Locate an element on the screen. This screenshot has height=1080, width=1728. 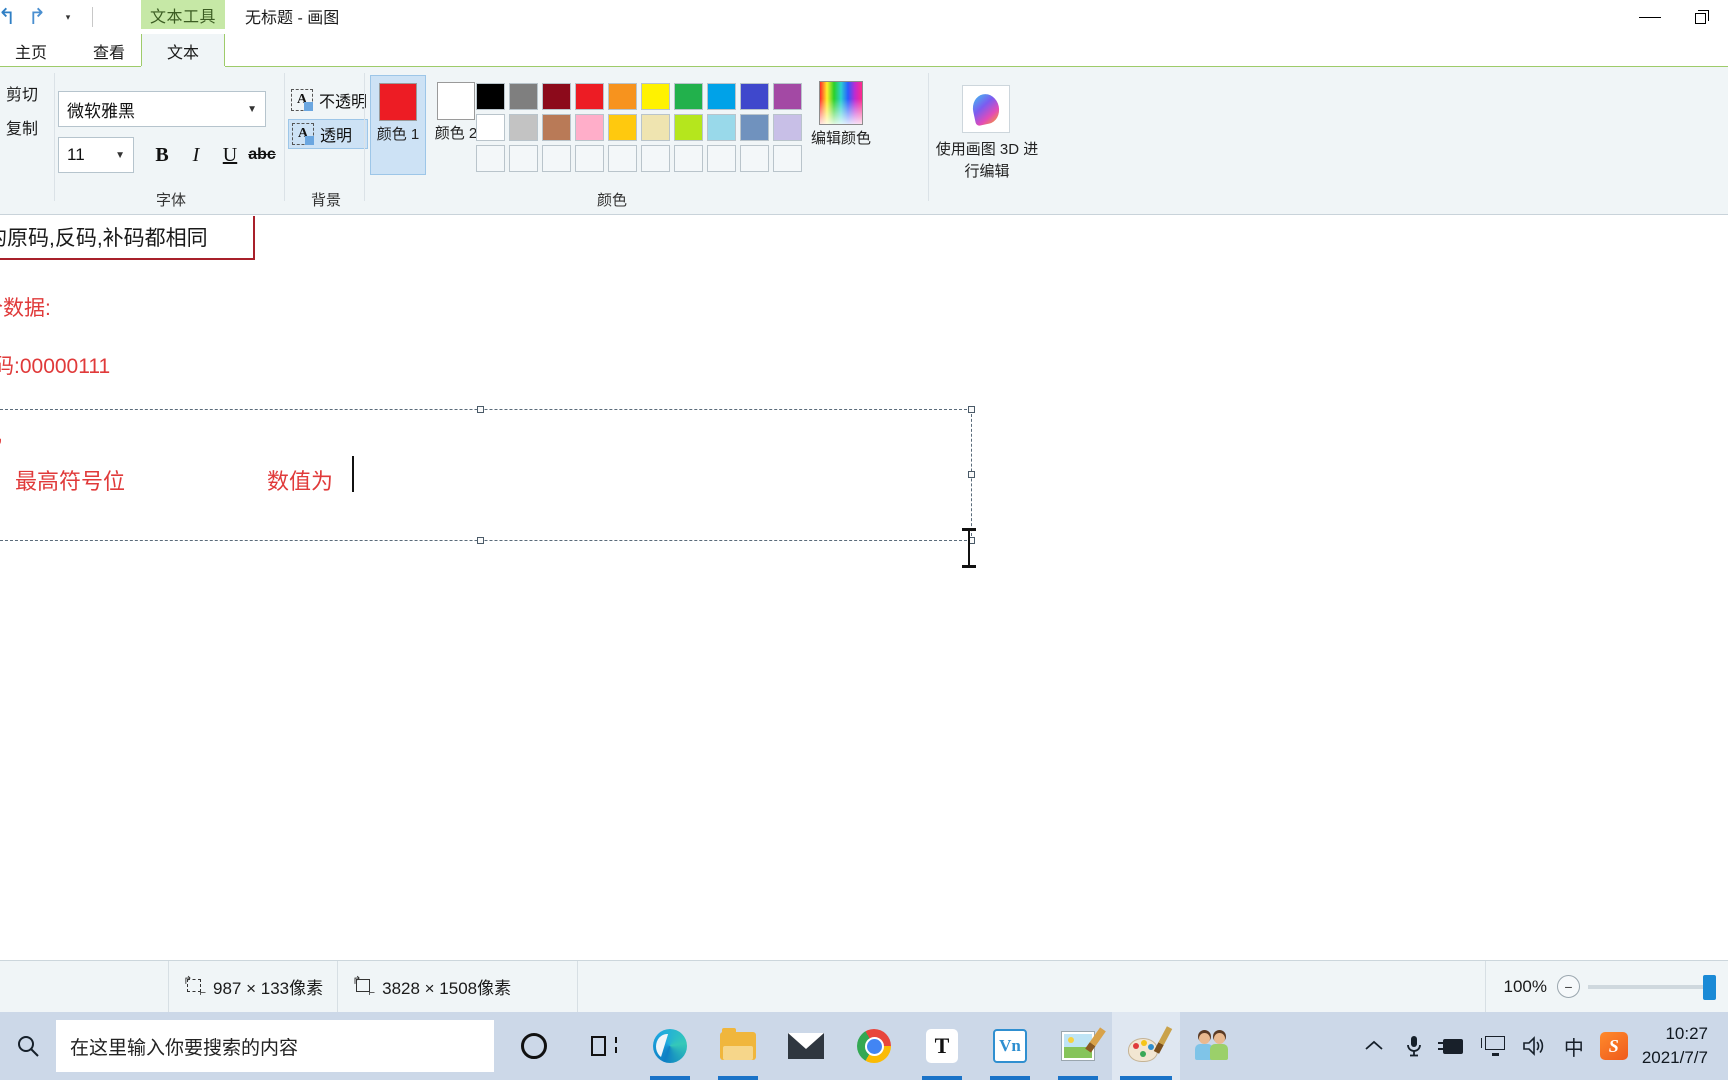
clock-date: 2021/7/7 is located at coordinates (1674, 1057).